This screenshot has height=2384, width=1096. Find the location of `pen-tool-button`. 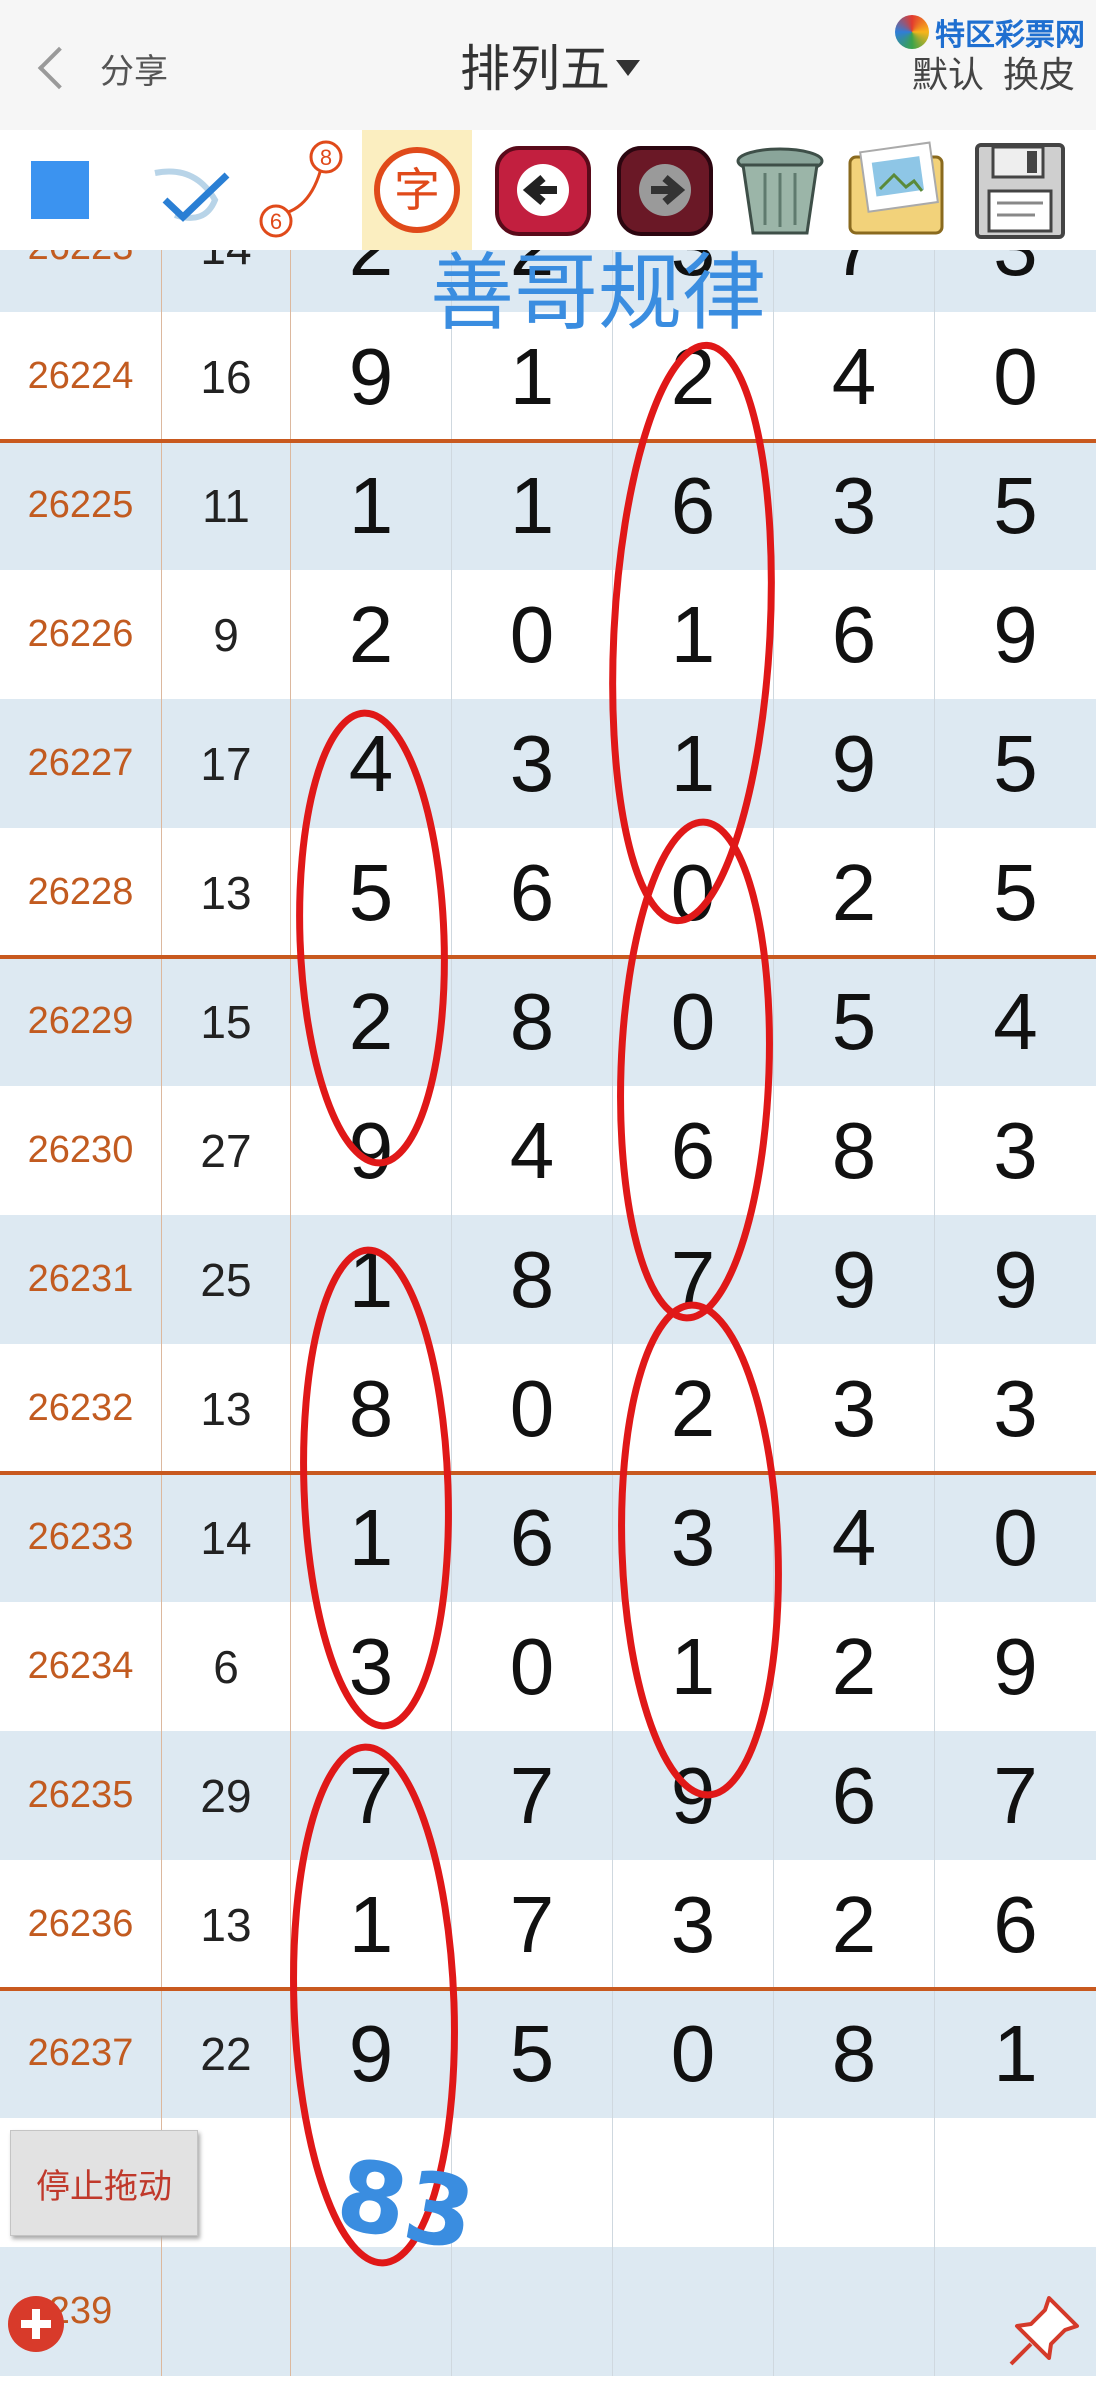

pen-tool-button is located at coordinates (190, 190).